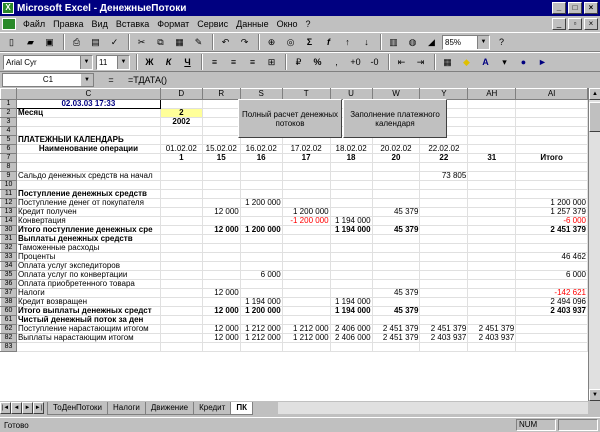  Describe the element at coordinates (575, 8) in the screenshot. I see `maximize-button: □` at that location.